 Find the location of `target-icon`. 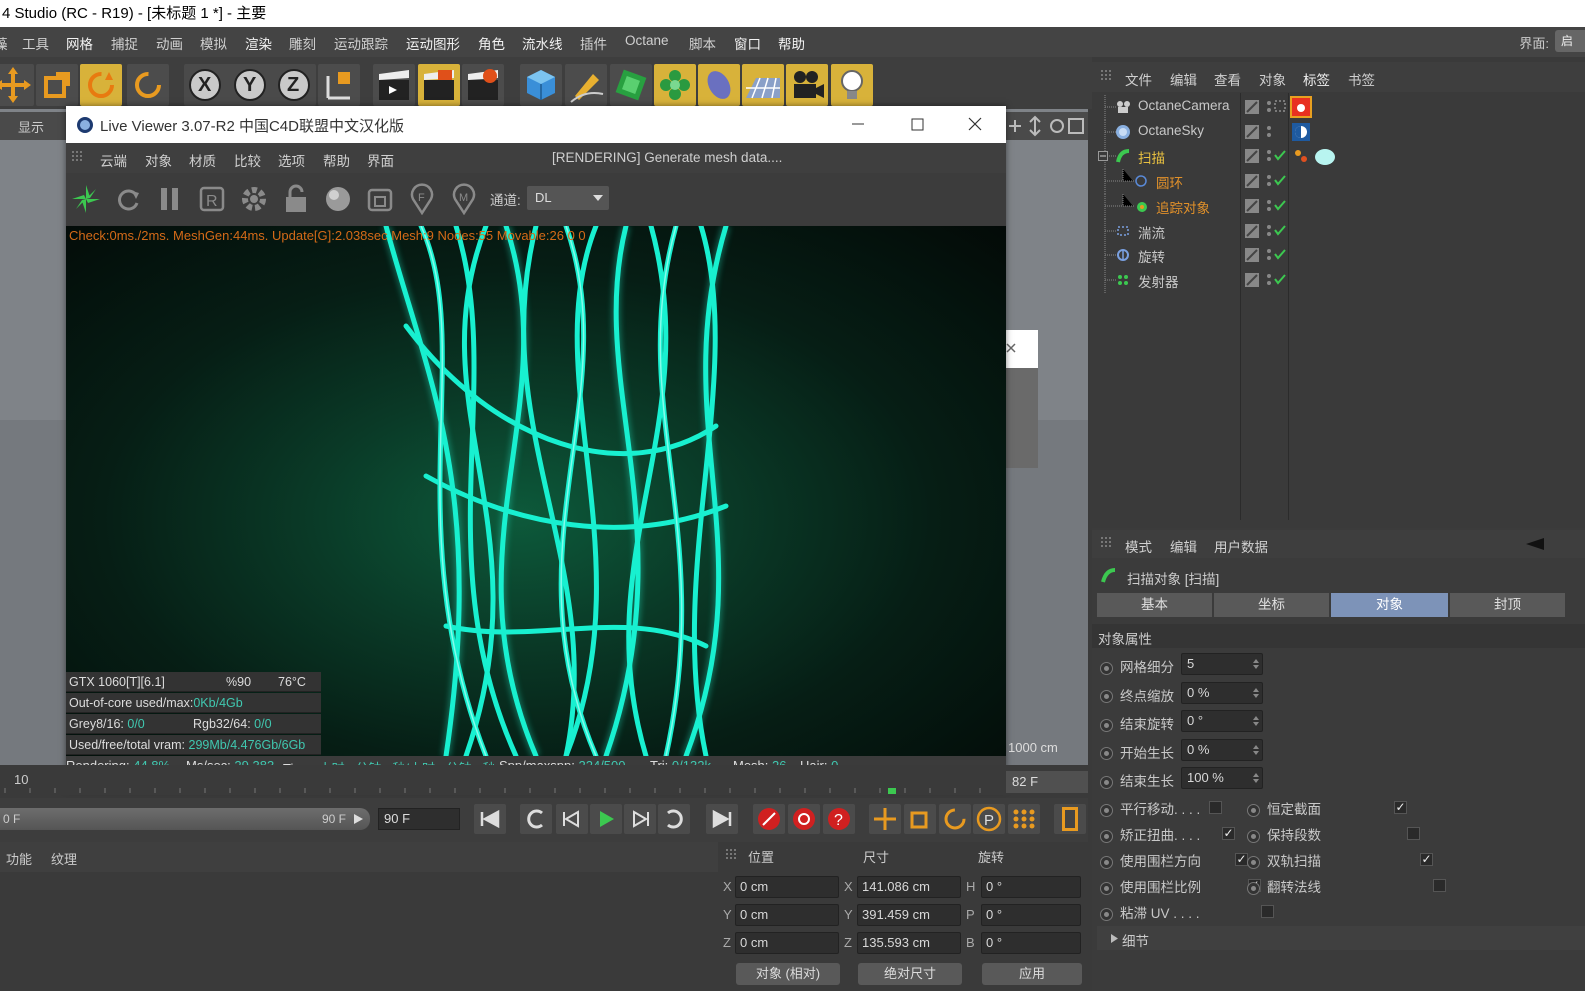

target-icon is located at coordinates (1280, 106).